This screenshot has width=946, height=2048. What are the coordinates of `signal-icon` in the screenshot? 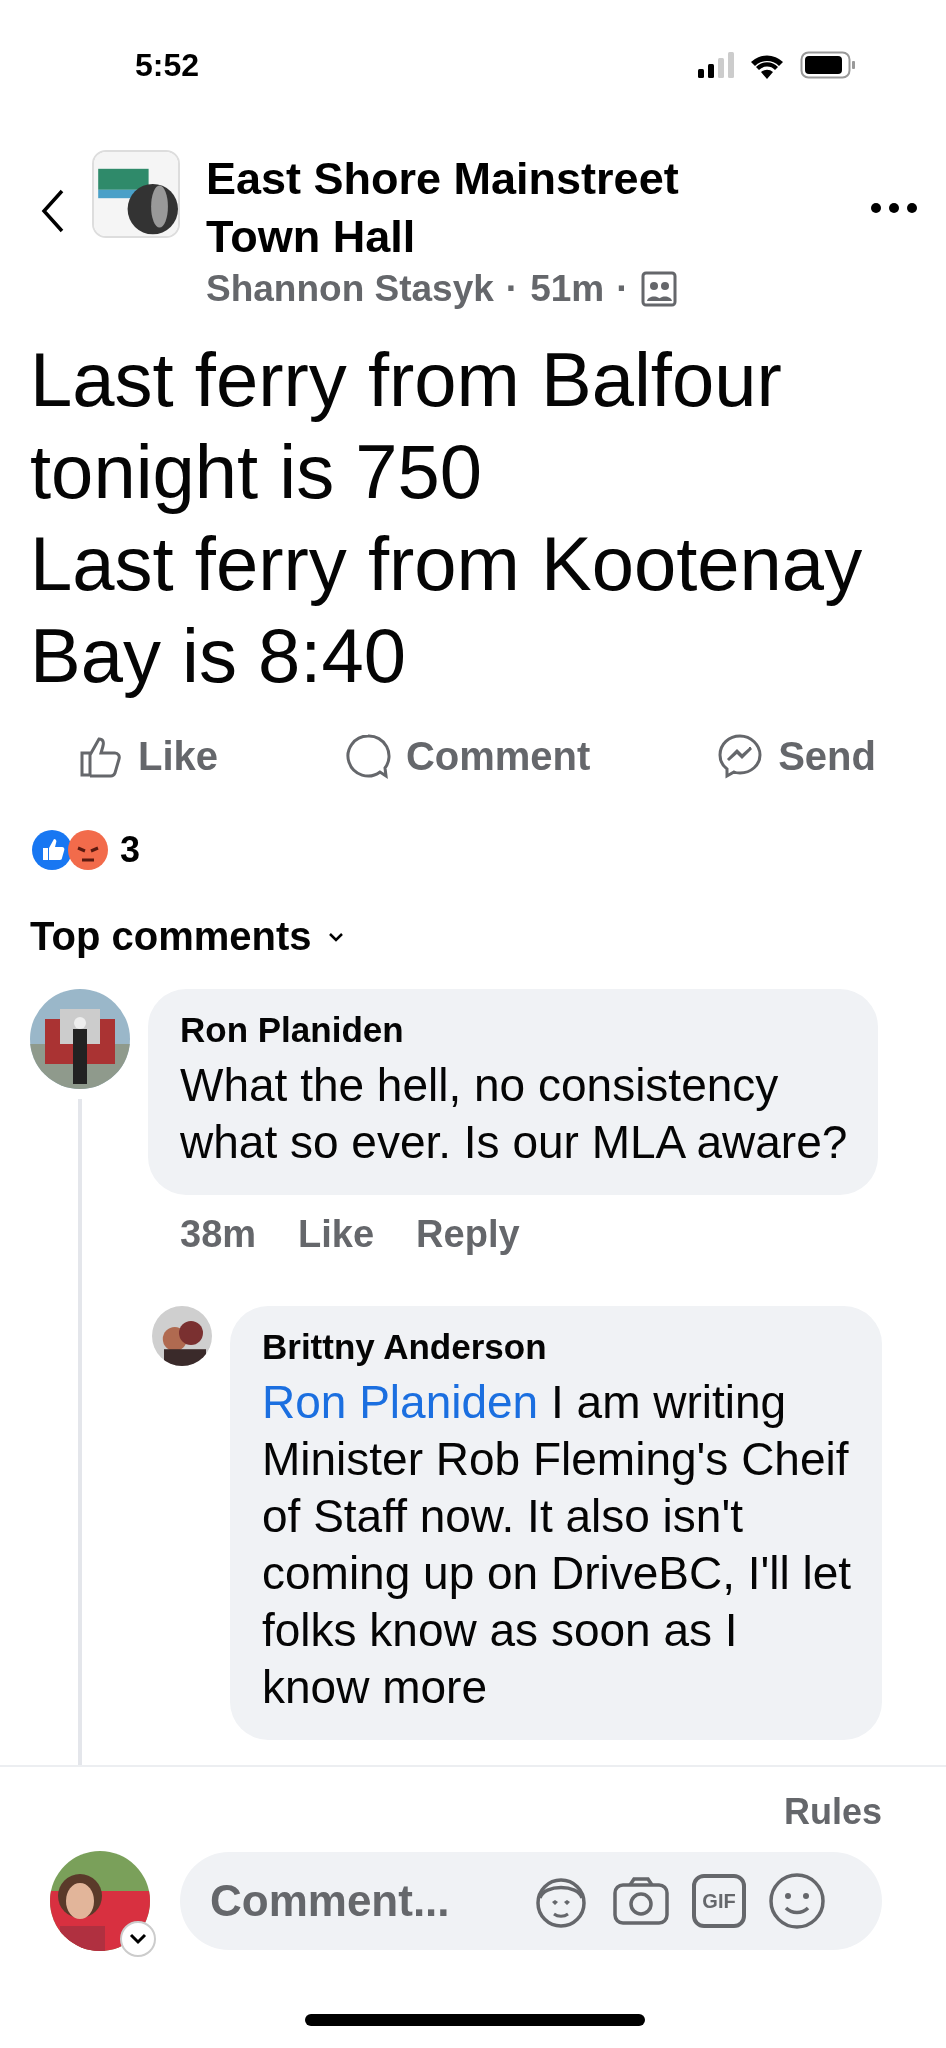 It's located at (716, 65).